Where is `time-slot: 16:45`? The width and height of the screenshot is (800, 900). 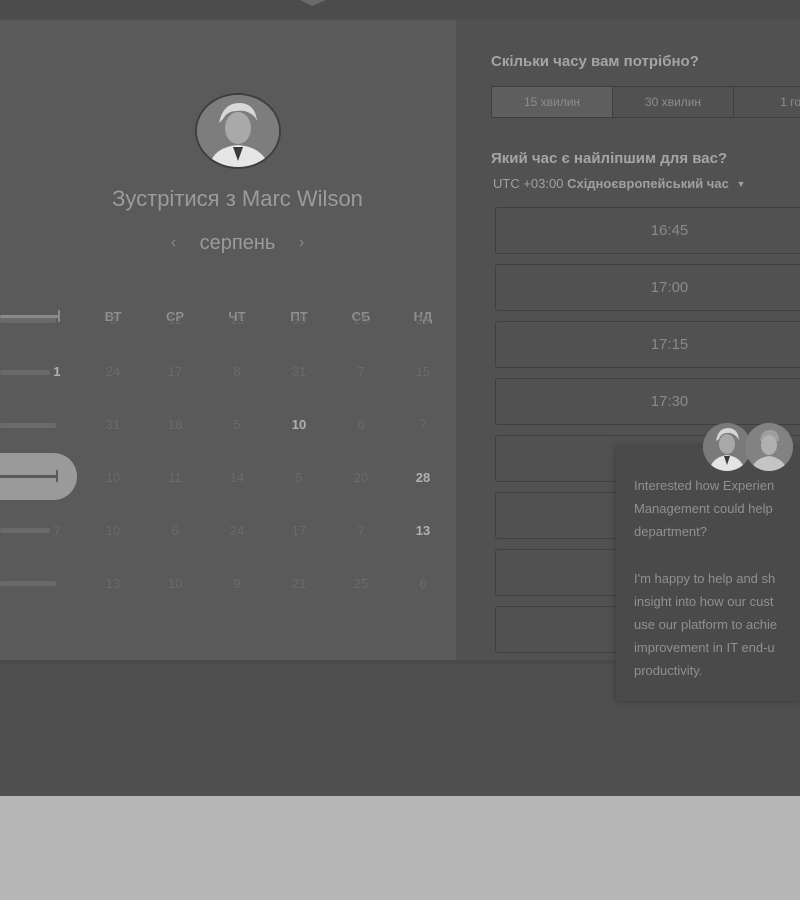 time-slot: 16:45 is located at coordinates (647, 230).